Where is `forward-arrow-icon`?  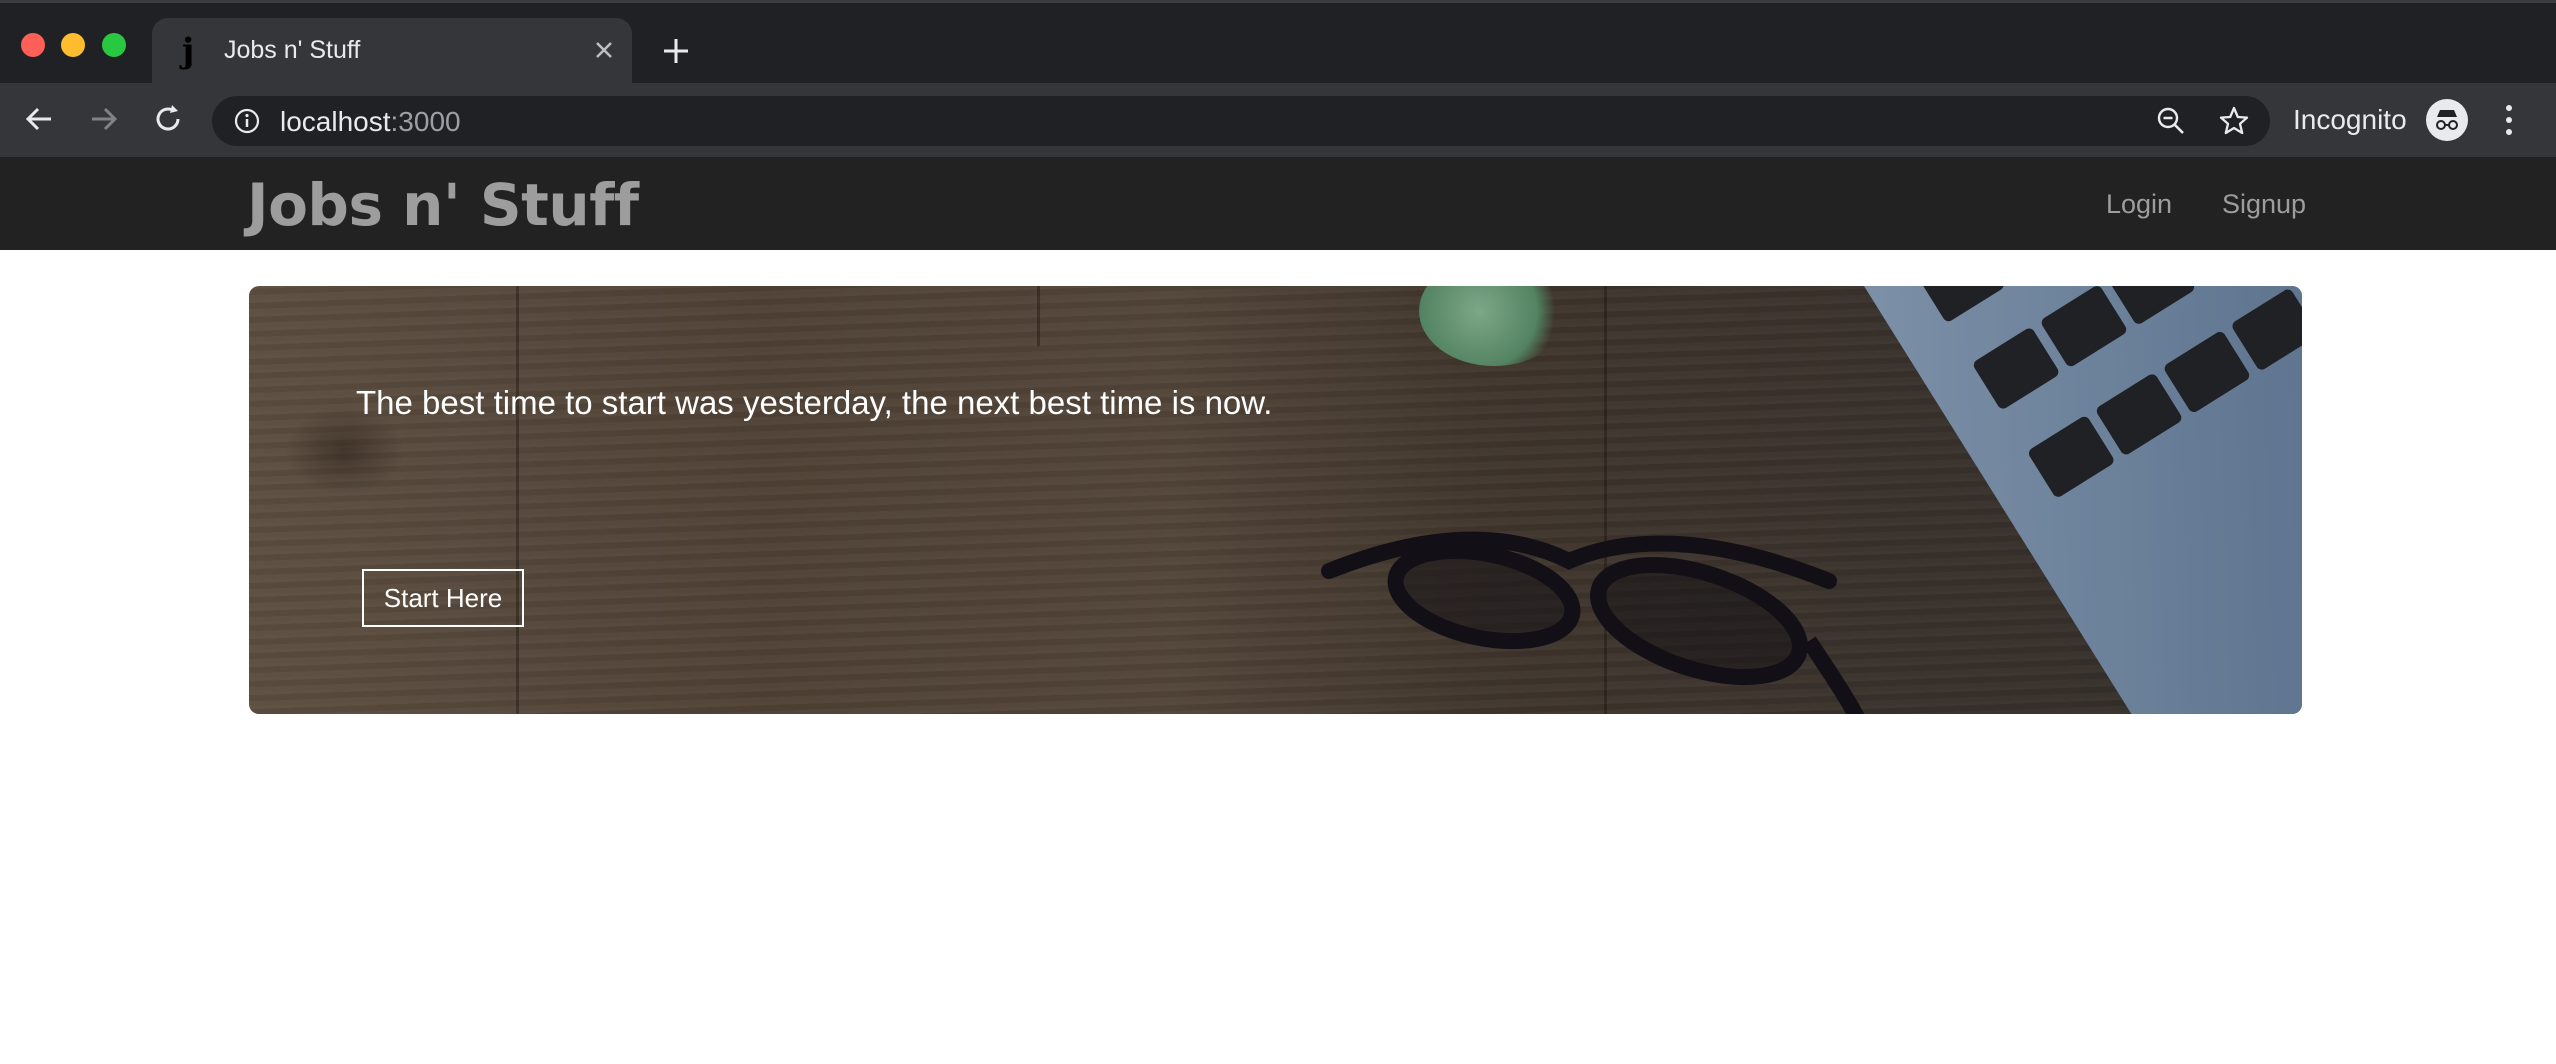 forward-arrow-icon is located at coordinates (104, 119).